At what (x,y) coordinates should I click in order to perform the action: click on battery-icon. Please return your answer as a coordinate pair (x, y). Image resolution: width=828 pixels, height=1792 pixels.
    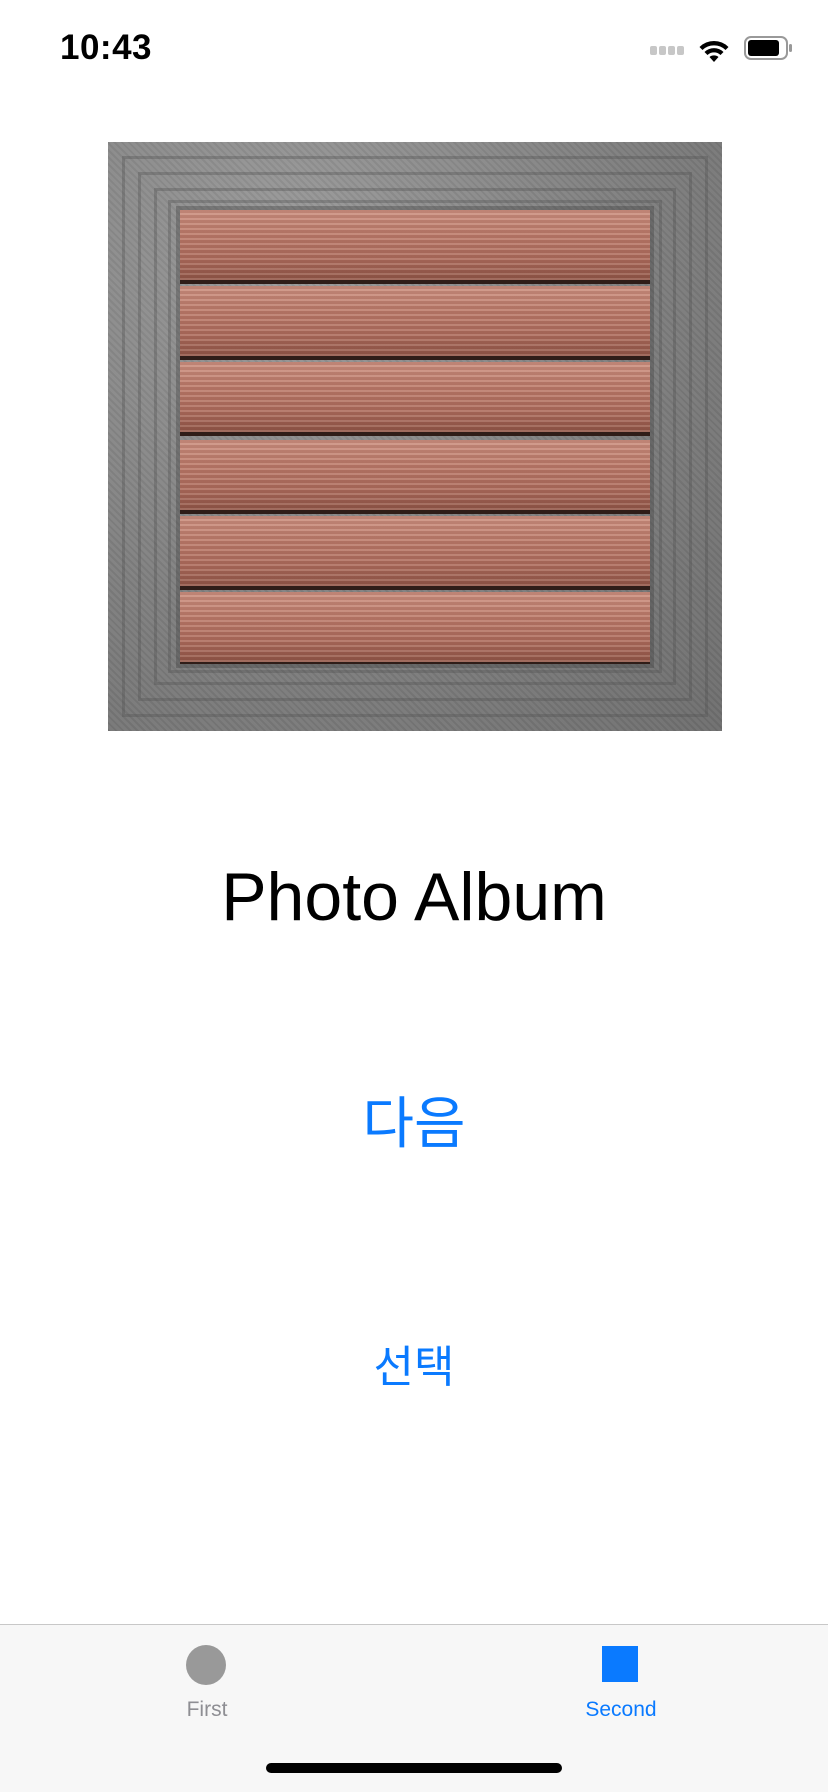
    Looking at the image, I should click on (769, 50).